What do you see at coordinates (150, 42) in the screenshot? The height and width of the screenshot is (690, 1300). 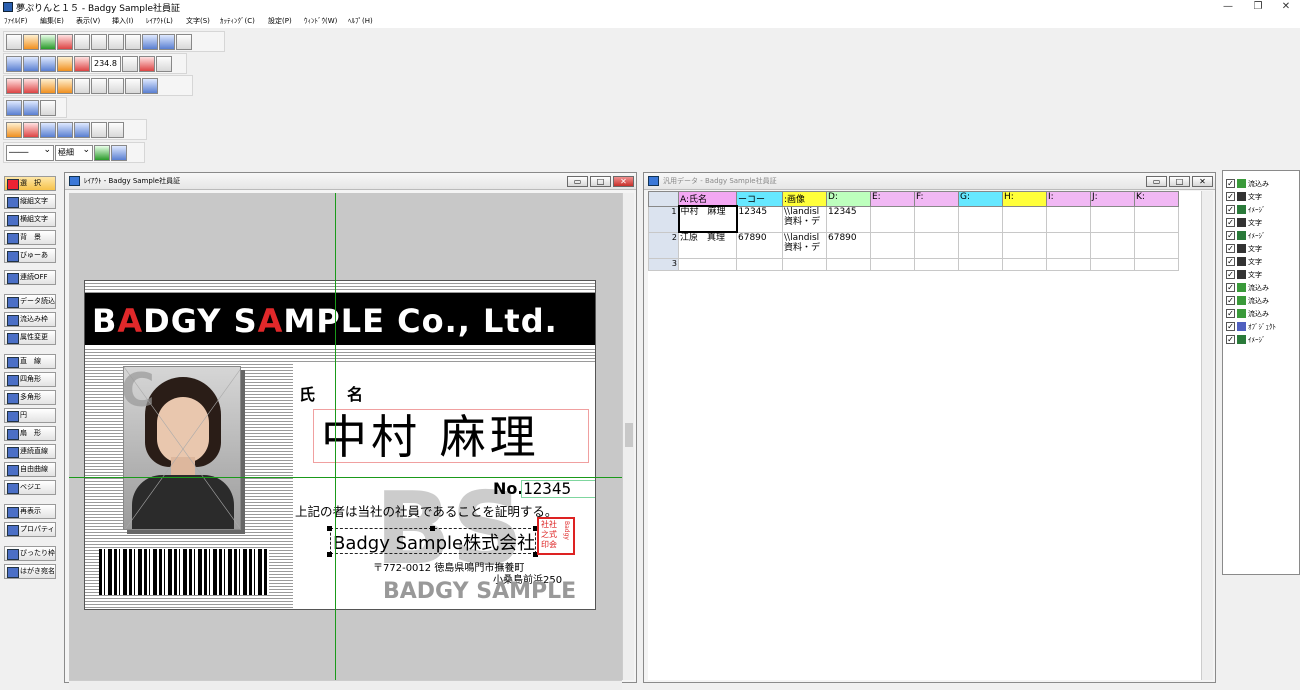 I see `delete-icon` at bounding box center [150, 42].